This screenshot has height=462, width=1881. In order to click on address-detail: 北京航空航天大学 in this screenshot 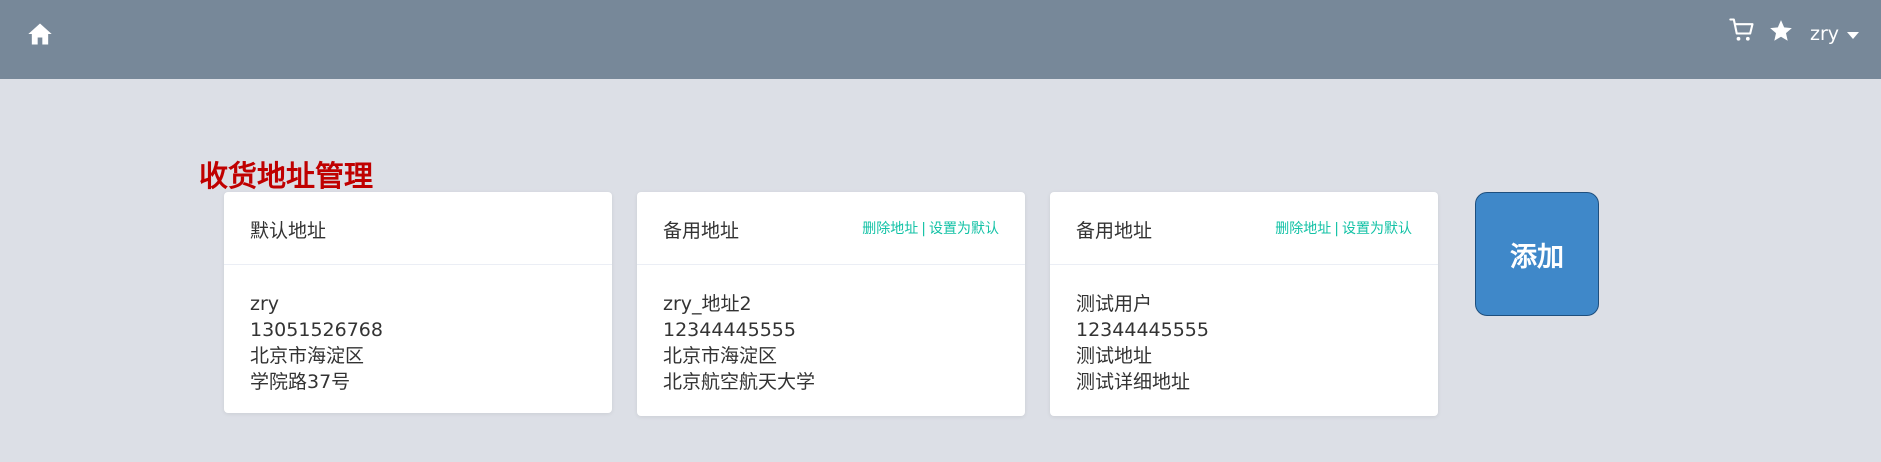, I will do `click(739, 382)`.